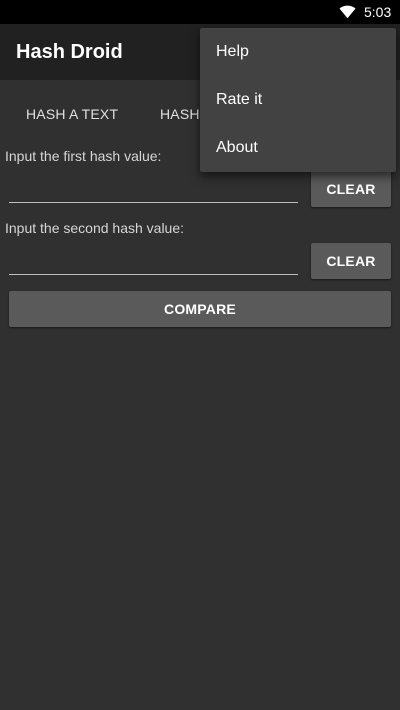 Image resolution: width=400 pixels, height=710 pixels. I want to click on menu-item-label: About, so click(237, 147).